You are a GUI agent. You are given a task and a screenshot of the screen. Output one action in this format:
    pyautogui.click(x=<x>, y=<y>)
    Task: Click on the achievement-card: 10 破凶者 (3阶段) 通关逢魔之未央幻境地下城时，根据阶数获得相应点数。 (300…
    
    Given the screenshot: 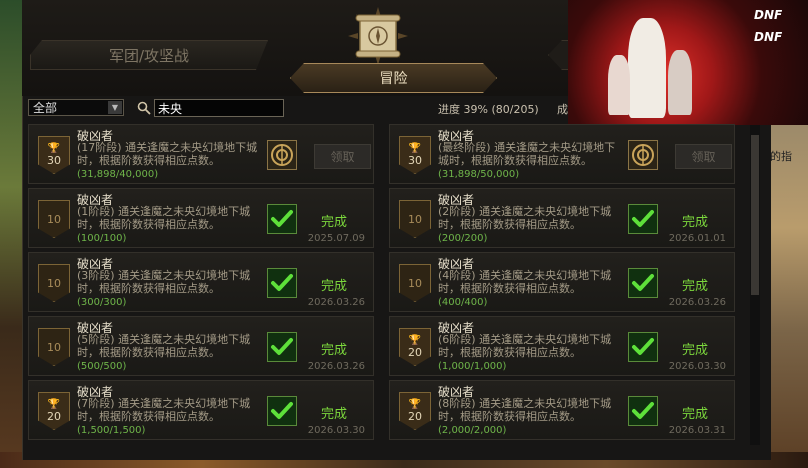 What is the action you would take?
    pyautogui.click(x=201, y=282)
    